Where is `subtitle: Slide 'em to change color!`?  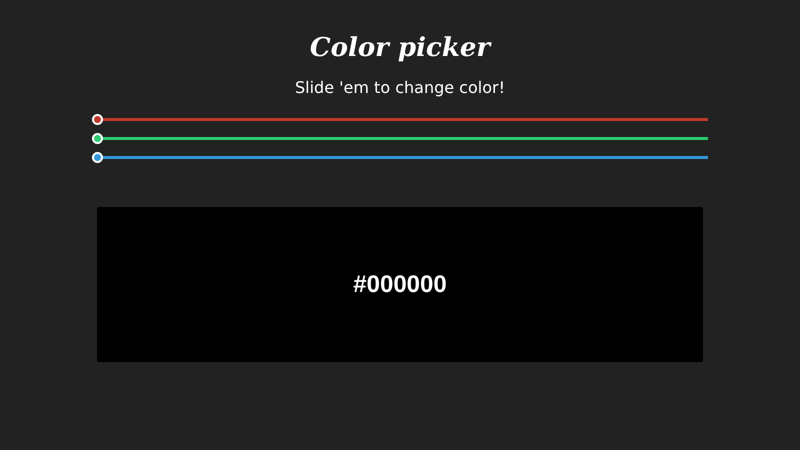 subtitle: Slide 'em to change color! is located at coordinates (400, 88).